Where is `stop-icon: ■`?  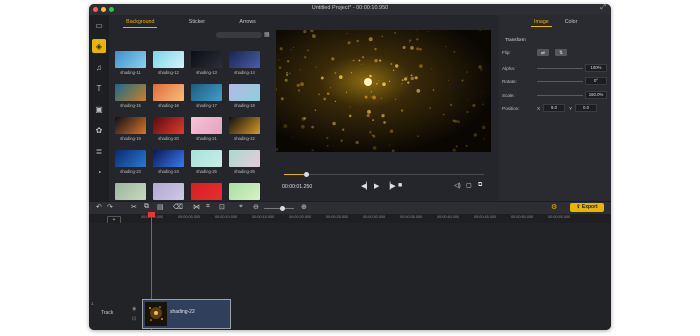
stop-icon: ■ is located at coordinates (400, 185).